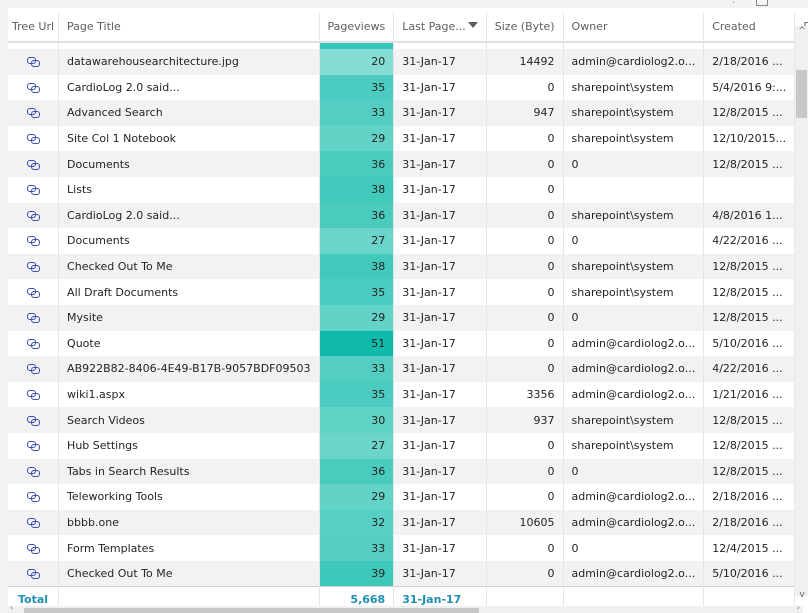  Describe the element at coordinates (189, 548) in the screenshot. I see `page-title-cell: Form Templates` at that location.